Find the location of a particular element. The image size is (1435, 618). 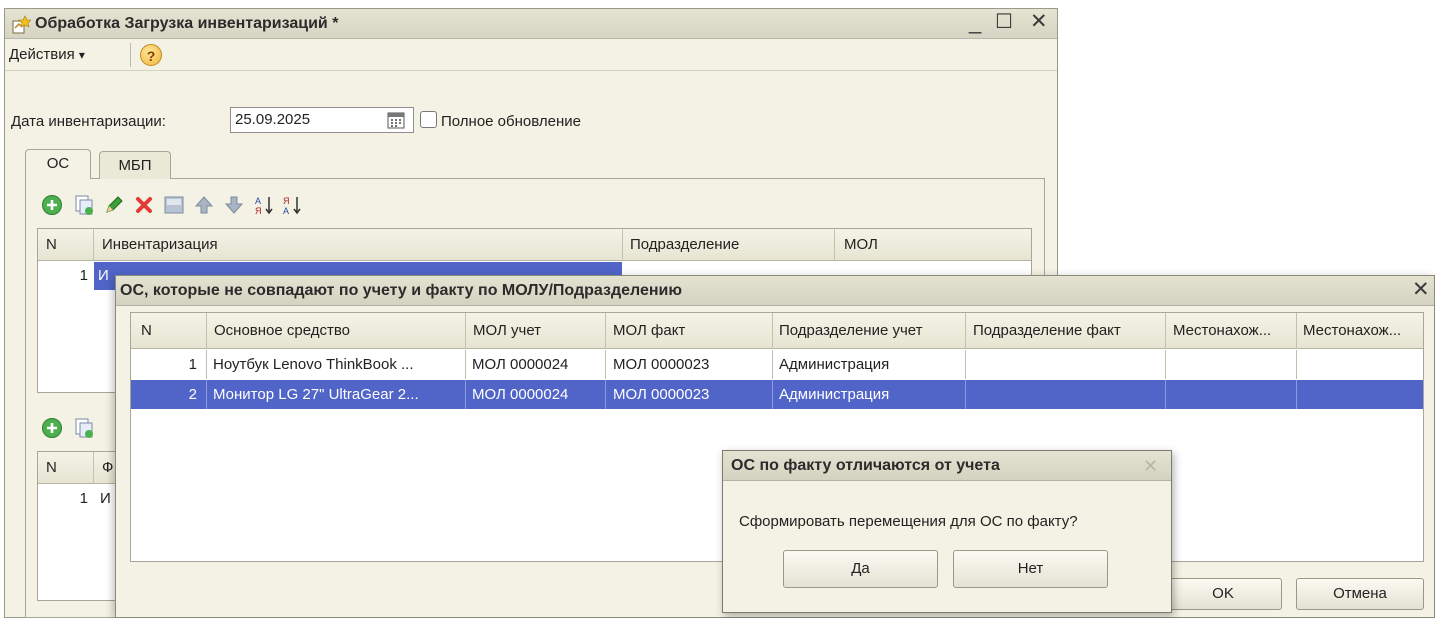

upper-toolbar: AЯ ЯA is located at coordinates (241, 207).